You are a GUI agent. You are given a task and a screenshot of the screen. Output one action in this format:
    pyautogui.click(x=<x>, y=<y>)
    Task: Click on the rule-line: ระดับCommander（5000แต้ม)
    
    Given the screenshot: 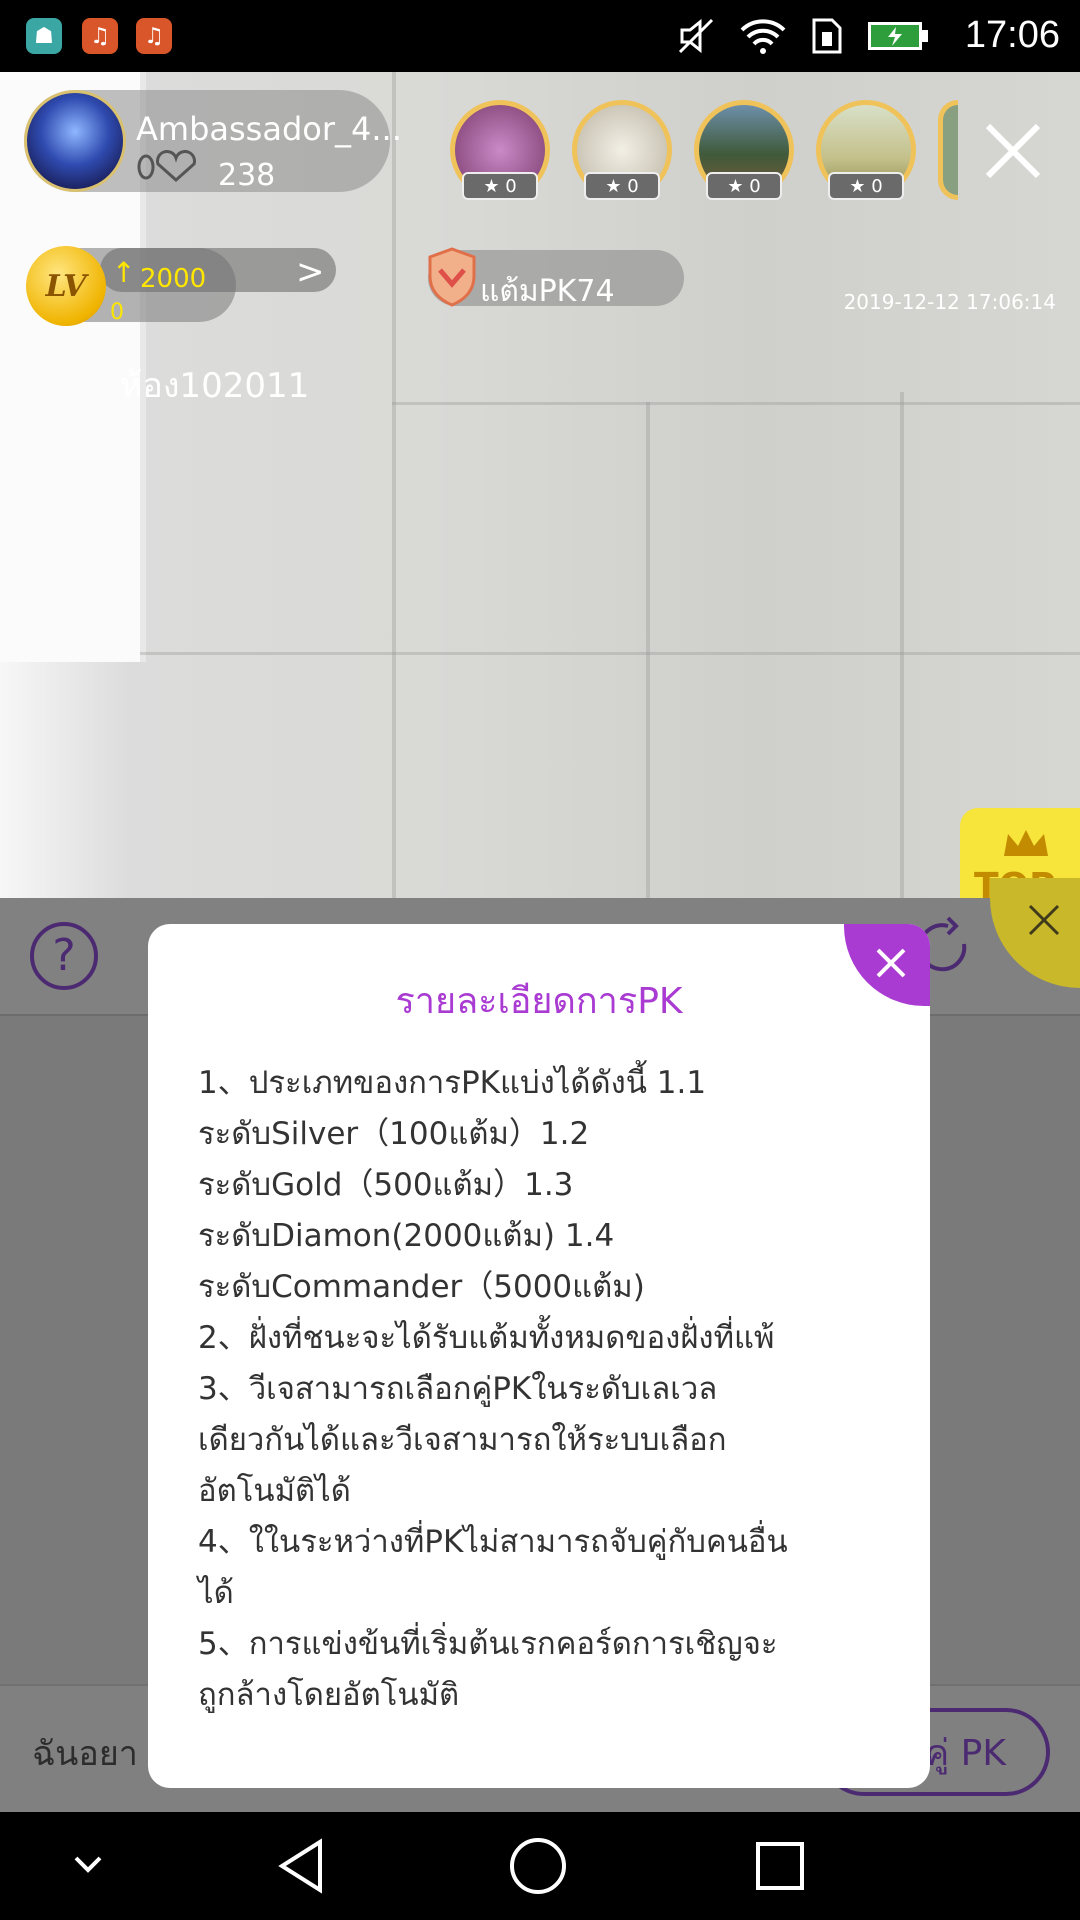 What is the action you would take?
    pyautogui.click(x=421, y=1287)
    